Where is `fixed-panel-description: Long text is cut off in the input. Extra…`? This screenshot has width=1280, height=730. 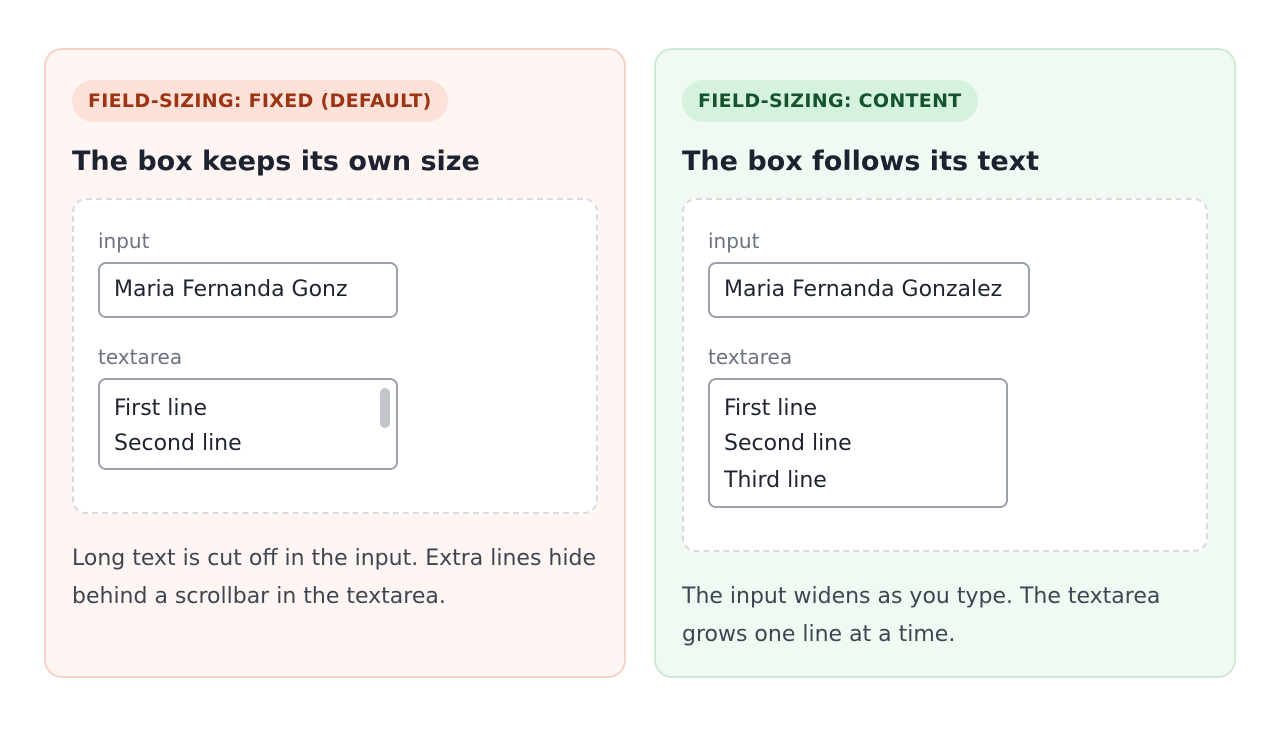
fixed-panel-description: Long text is cut off in the input. Extra… is located at coordinates (334, 577).